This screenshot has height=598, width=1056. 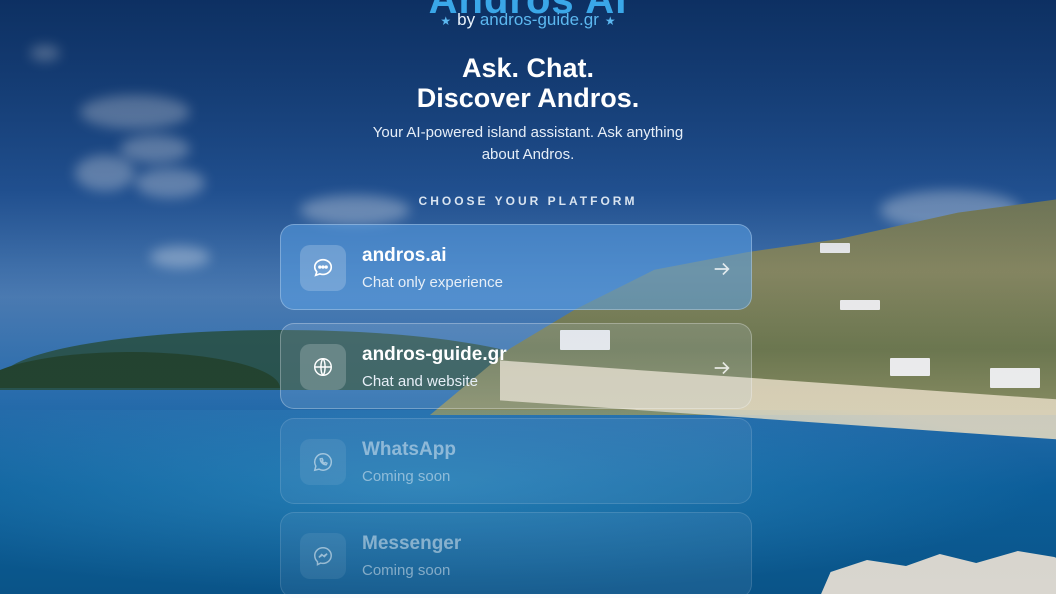 What do you see at coordinates (568, 19) in the screenshot?
I see `byline-site-accent: guide.gr` at bounding box center [568, 19].